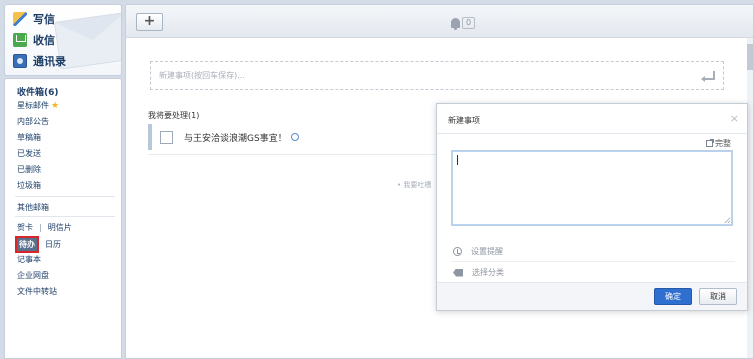 Image resolution: width=754 pixels, height=359 pixels. What do you see at coordinates (149, 22) in the screenshot?
I see `add-task-button: +` at bounding box center [149, 22].